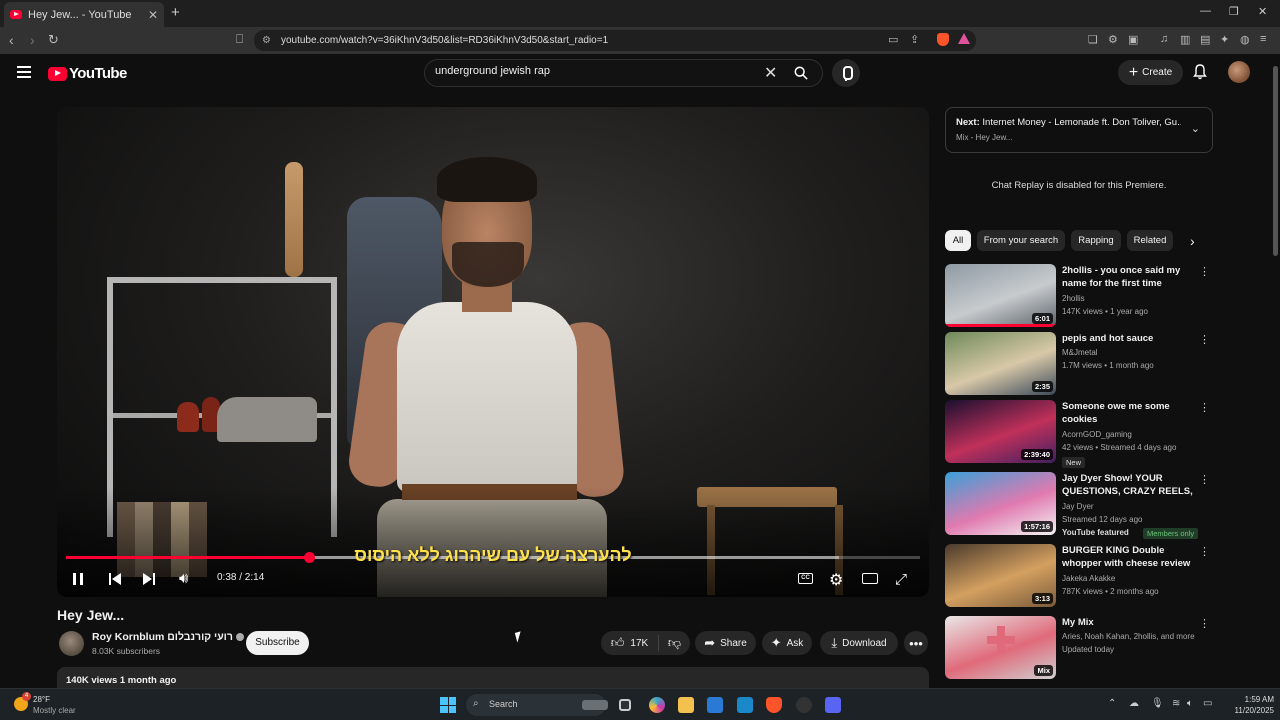  Describe the element at coordinates (901, 579) in the screenshot. I see `fullscreen-icon: ⤢` at that location.